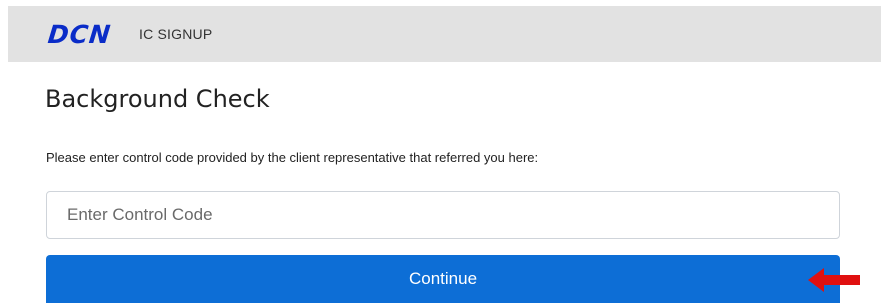  Describe the element at coordinates (443, 279) in the screenshot. I see `continue-button: Continue` at that location.